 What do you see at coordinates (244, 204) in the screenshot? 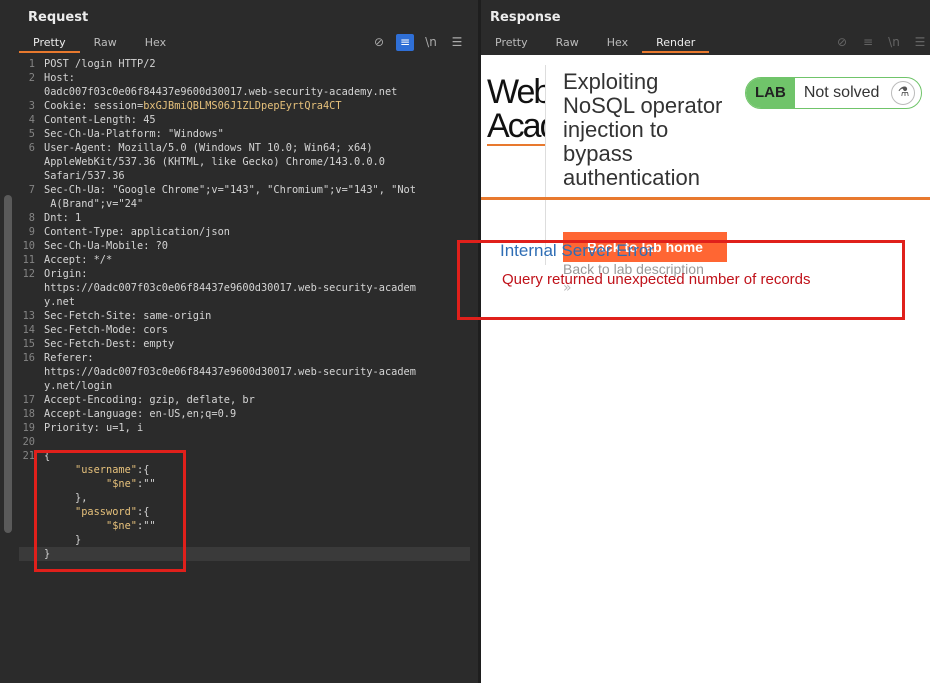
I see `code-line: A(Brand";v="24"` at bounding box center [244, 204].